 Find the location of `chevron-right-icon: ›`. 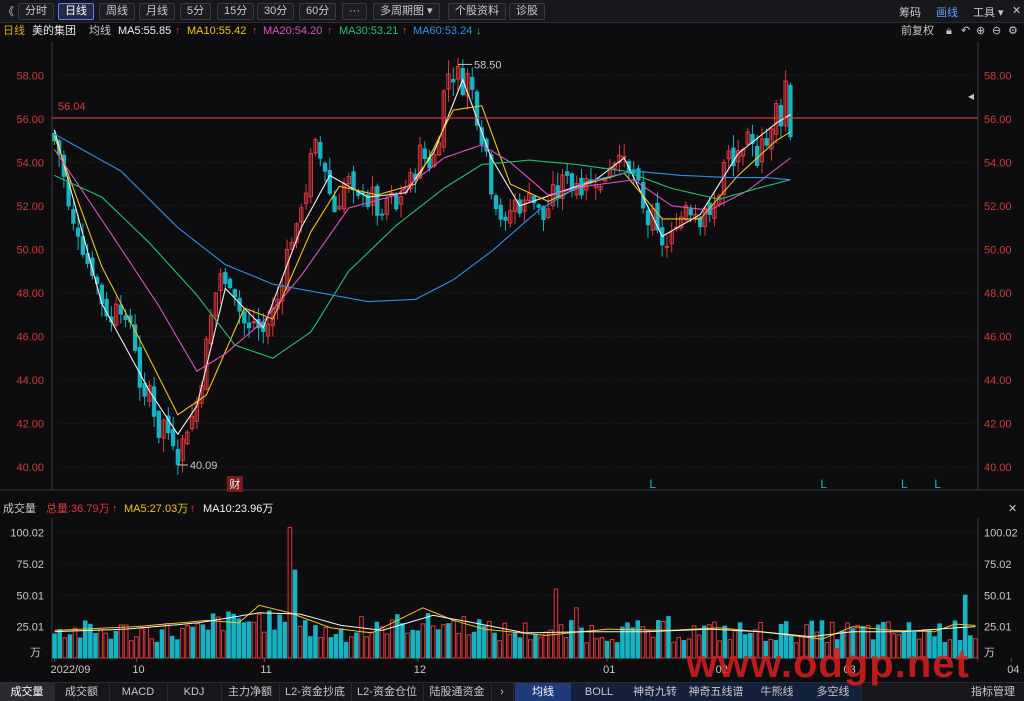

chevron-right-icon: › is located at coordinates (502, 692).